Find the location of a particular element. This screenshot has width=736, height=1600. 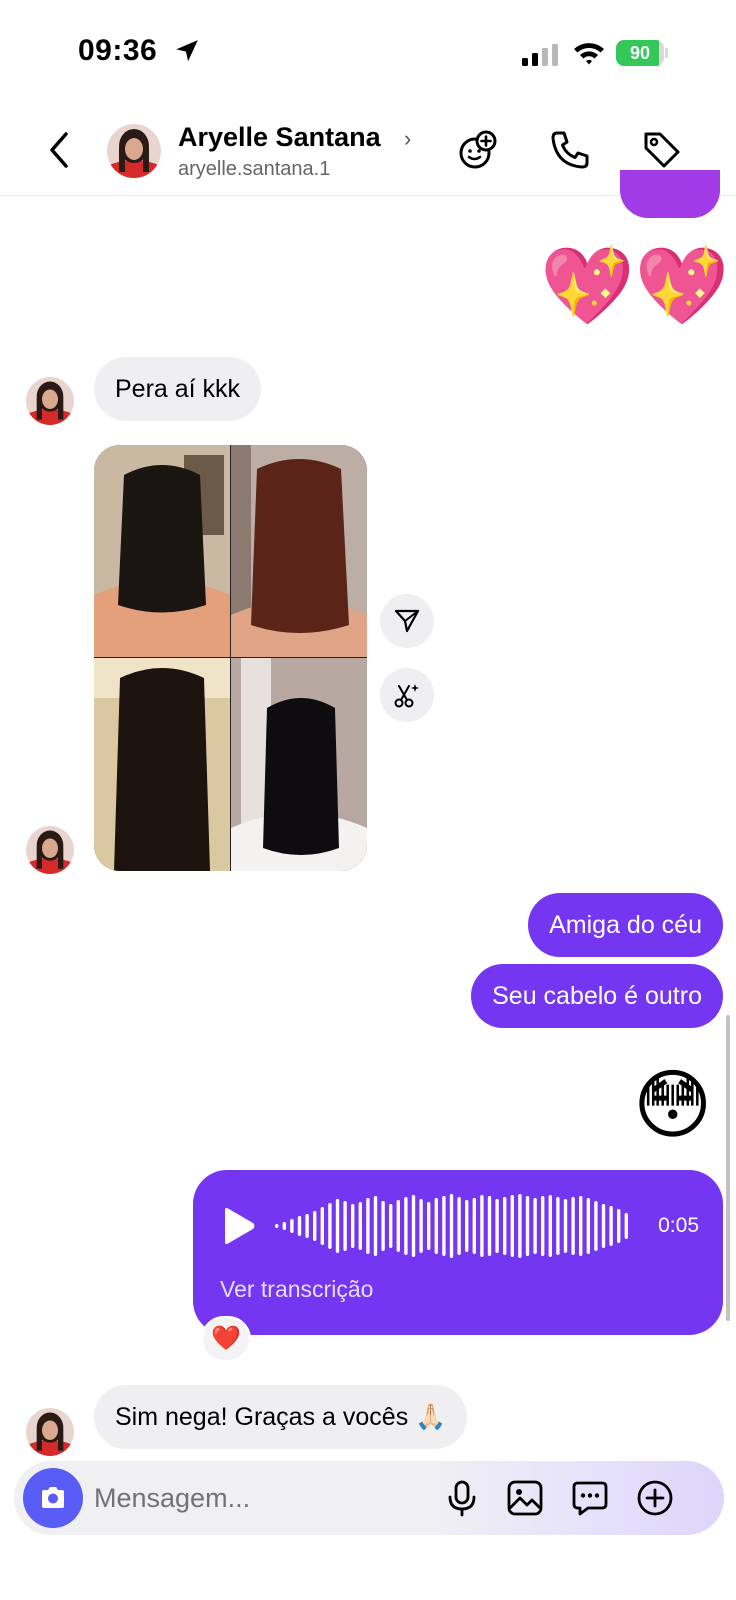

ai-edit-button is located at coordinates (407, 695).